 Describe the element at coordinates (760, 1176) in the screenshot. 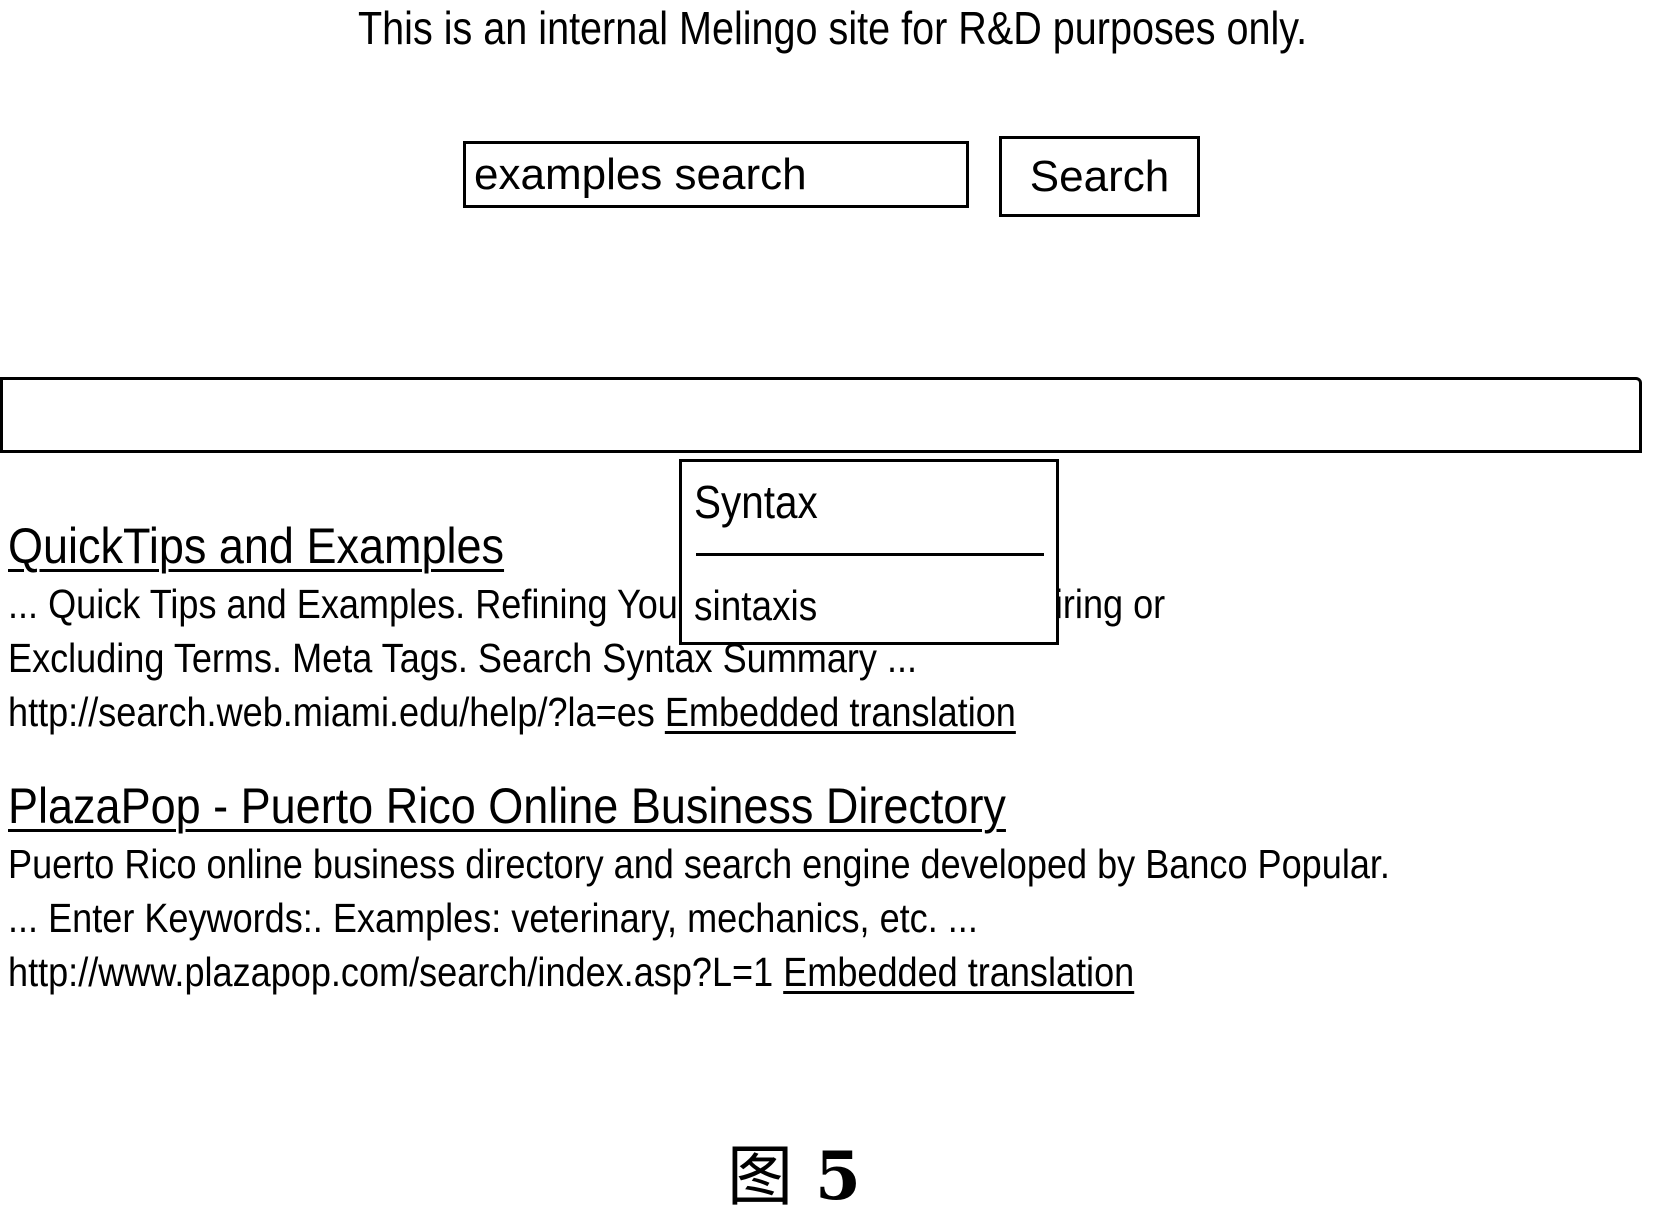

I see `figure-char: 图` at that location.